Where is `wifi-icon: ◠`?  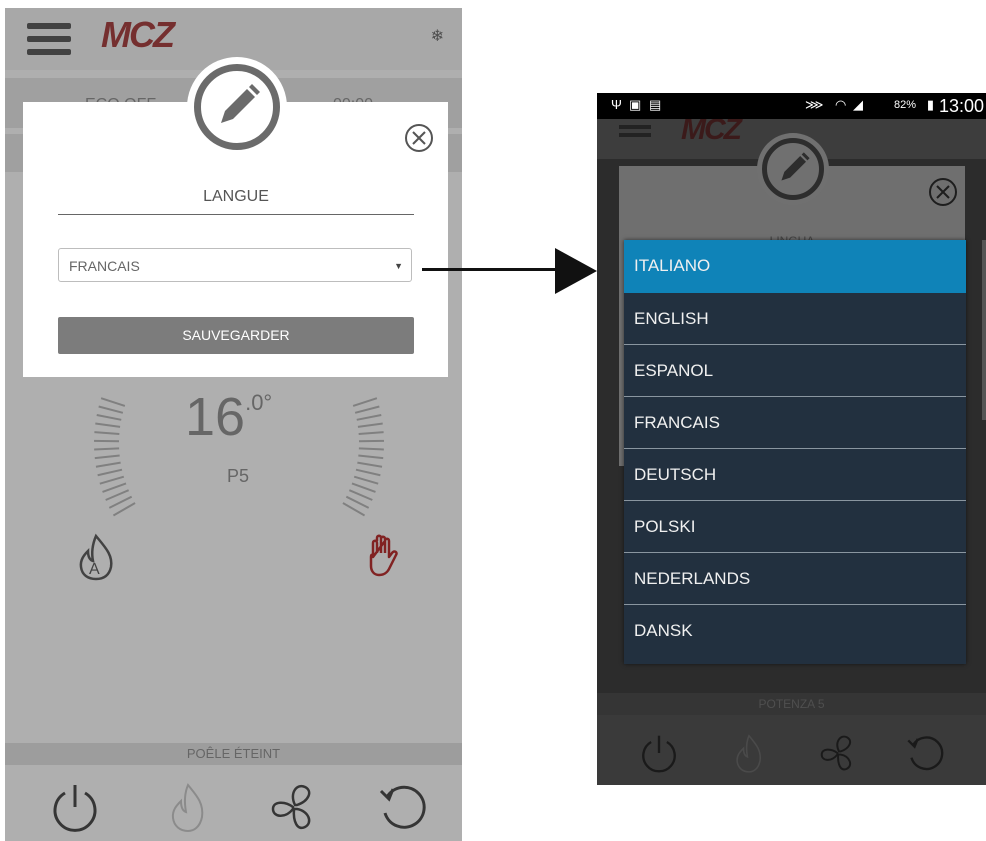 wifi-icon: ◠ is located at coordinates (841, 104).